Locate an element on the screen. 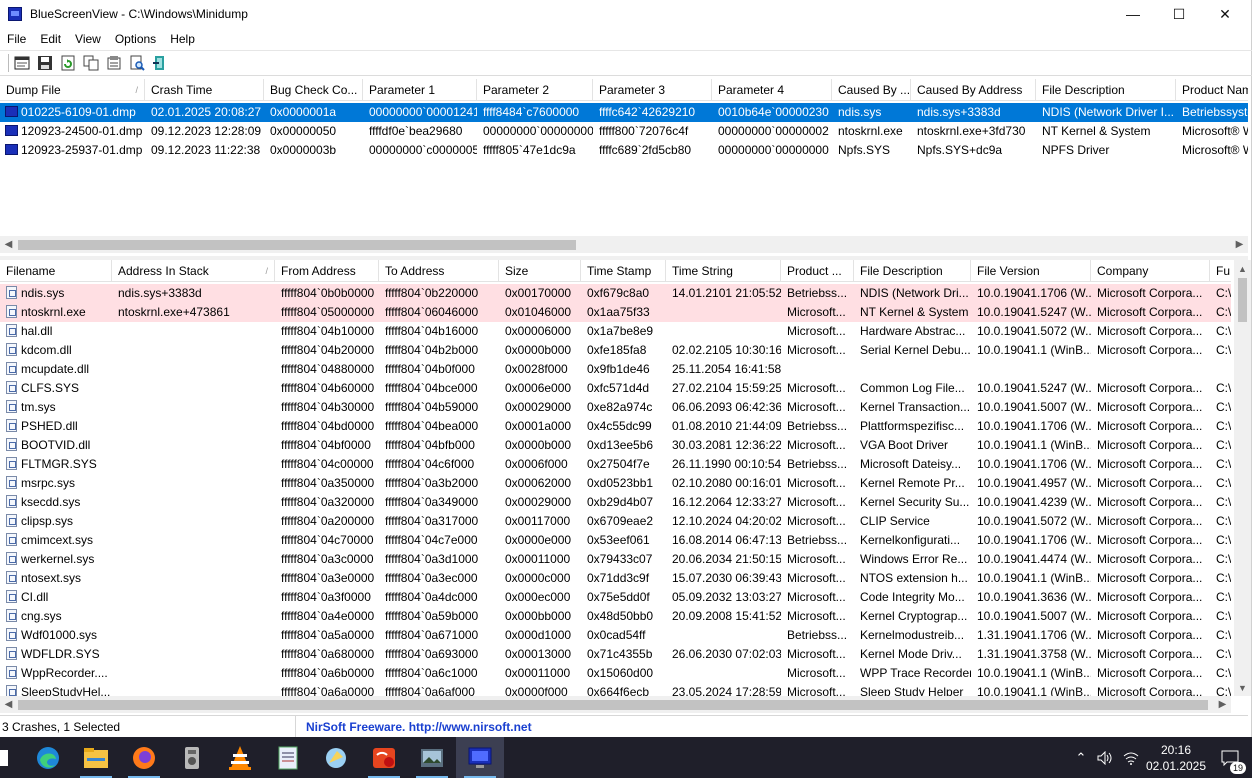 This screenshot has height=778, width=1252. taskbar-file-explorer is located at coordinates (96, 757).